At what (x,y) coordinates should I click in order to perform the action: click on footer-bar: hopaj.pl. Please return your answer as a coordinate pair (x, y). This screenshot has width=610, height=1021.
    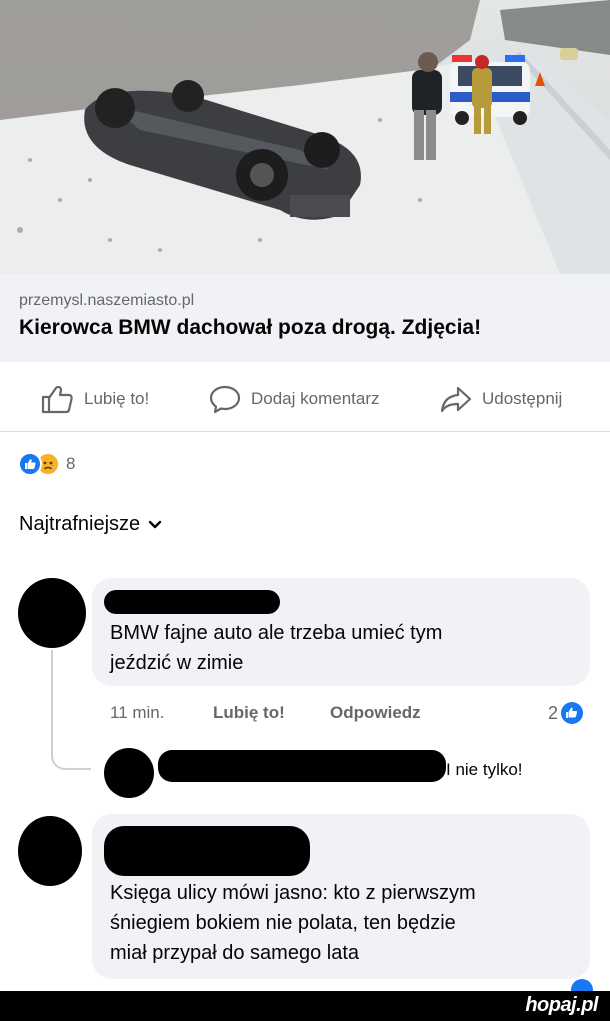
    Looking at the image, I should click on (305, 1006).